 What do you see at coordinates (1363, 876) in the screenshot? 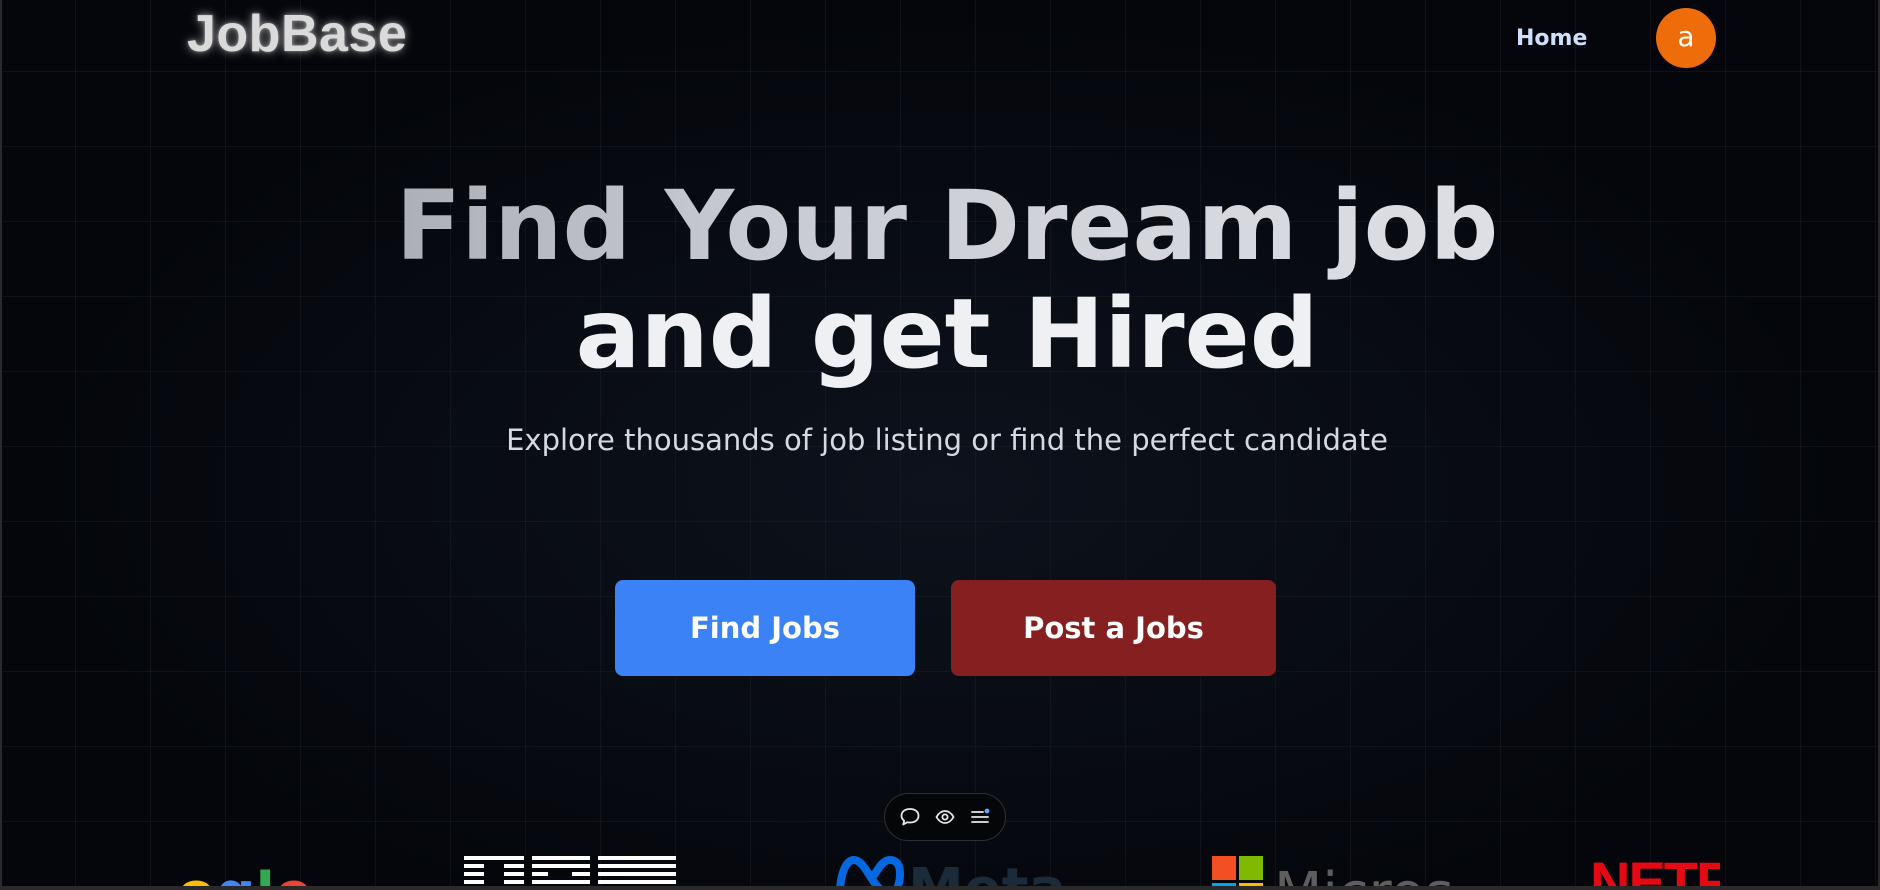
I see `microsoft-wordmark: Microsoft` at bounding box center [1363, 876].